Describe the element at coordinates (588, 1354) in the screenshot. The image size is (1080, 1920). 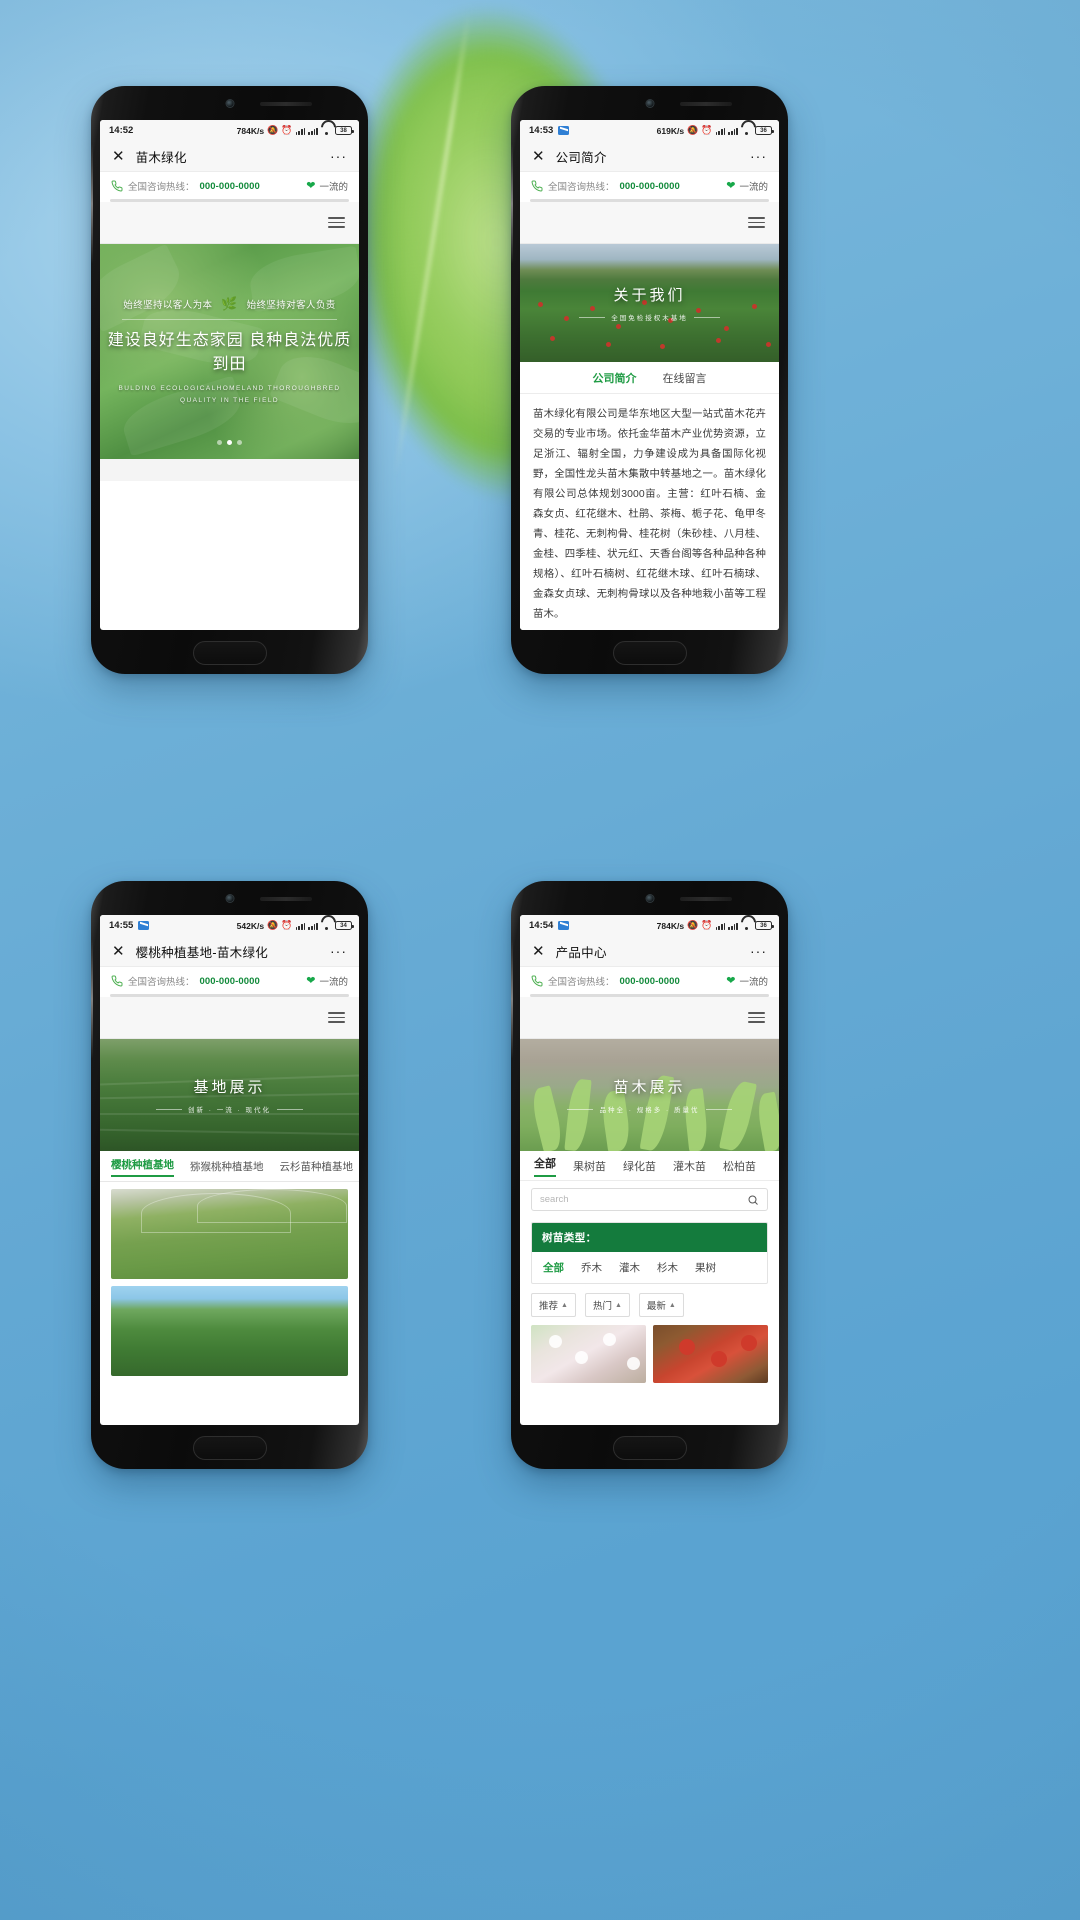
I see `product-card-peach-blossom` at that location.